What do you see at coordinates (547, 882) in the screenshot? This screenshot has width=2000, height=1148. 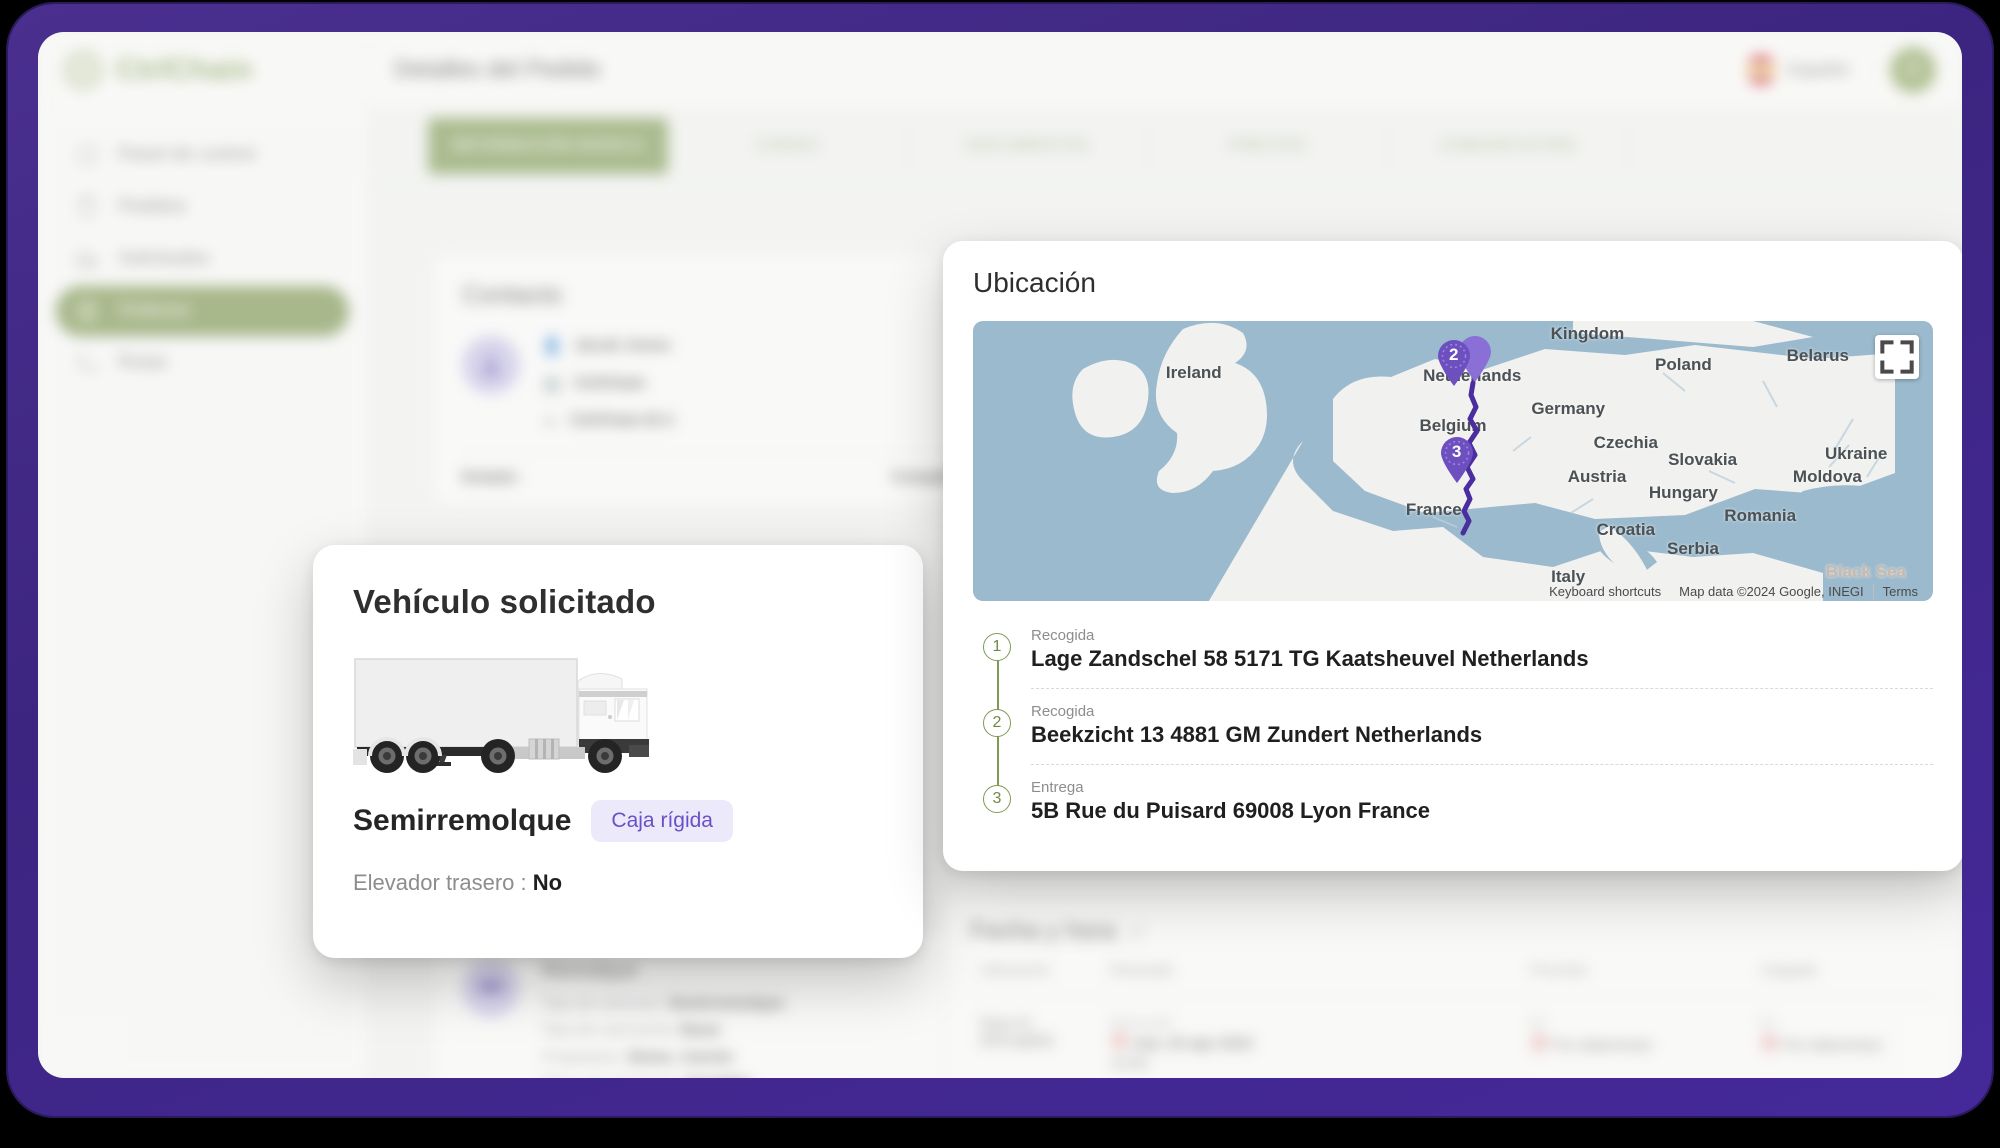 I see `tail-lift-value: No` at bounding box center [547, 882].